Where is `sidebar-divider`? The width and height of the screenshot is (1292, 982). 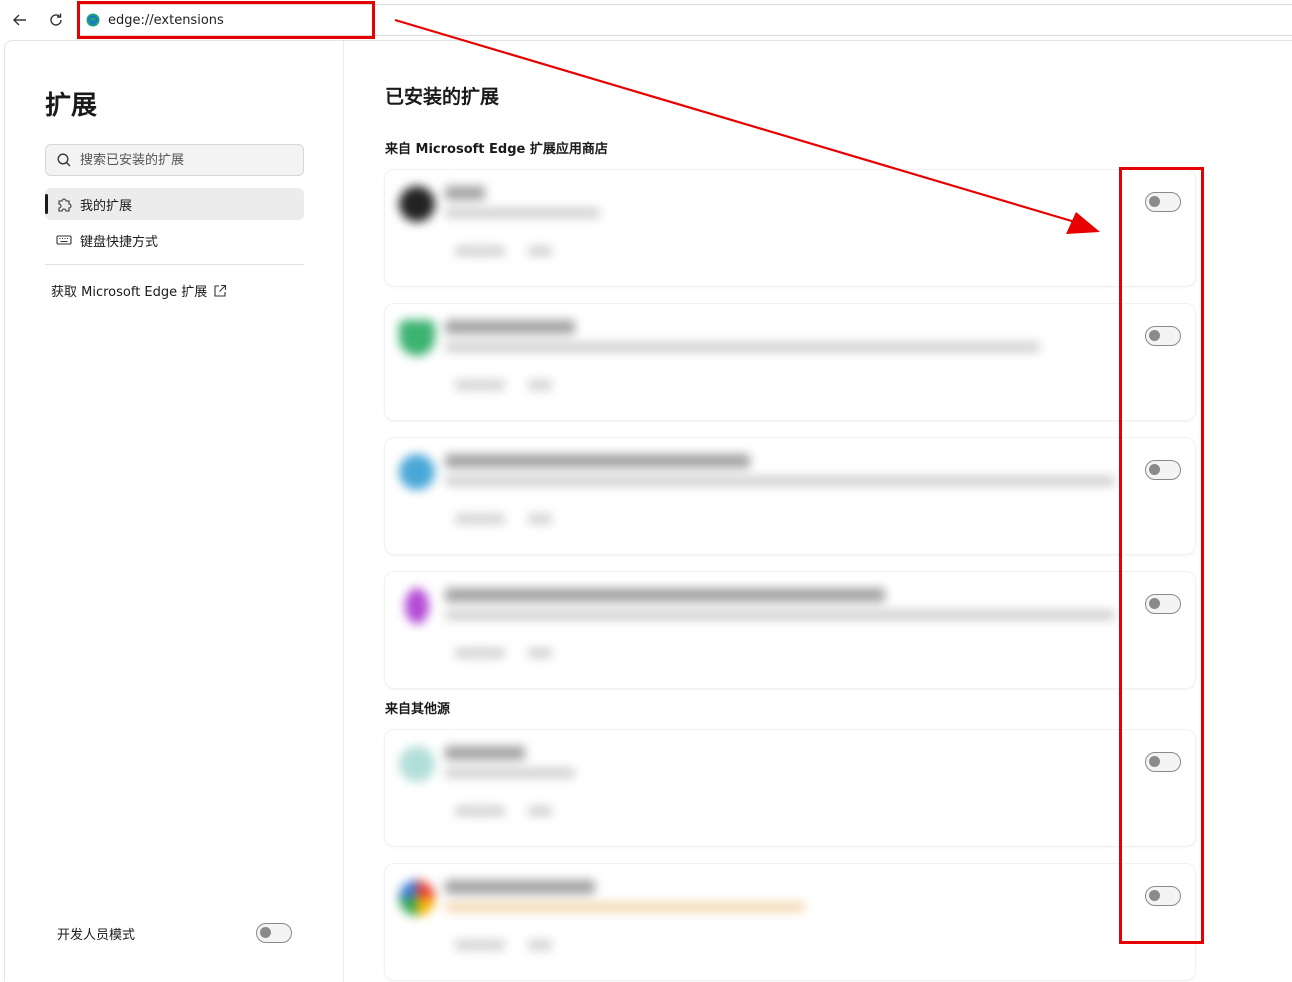
sidebar-divider is located at coordinates (174, 264).